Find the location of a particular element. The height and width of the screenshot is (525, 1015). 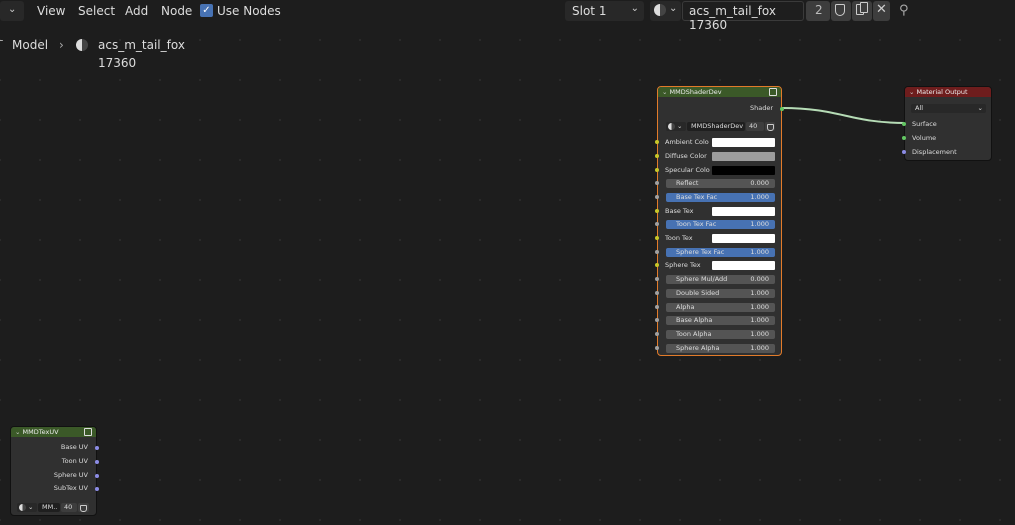

ambient-color-socket is located at coordinates (657, 142).